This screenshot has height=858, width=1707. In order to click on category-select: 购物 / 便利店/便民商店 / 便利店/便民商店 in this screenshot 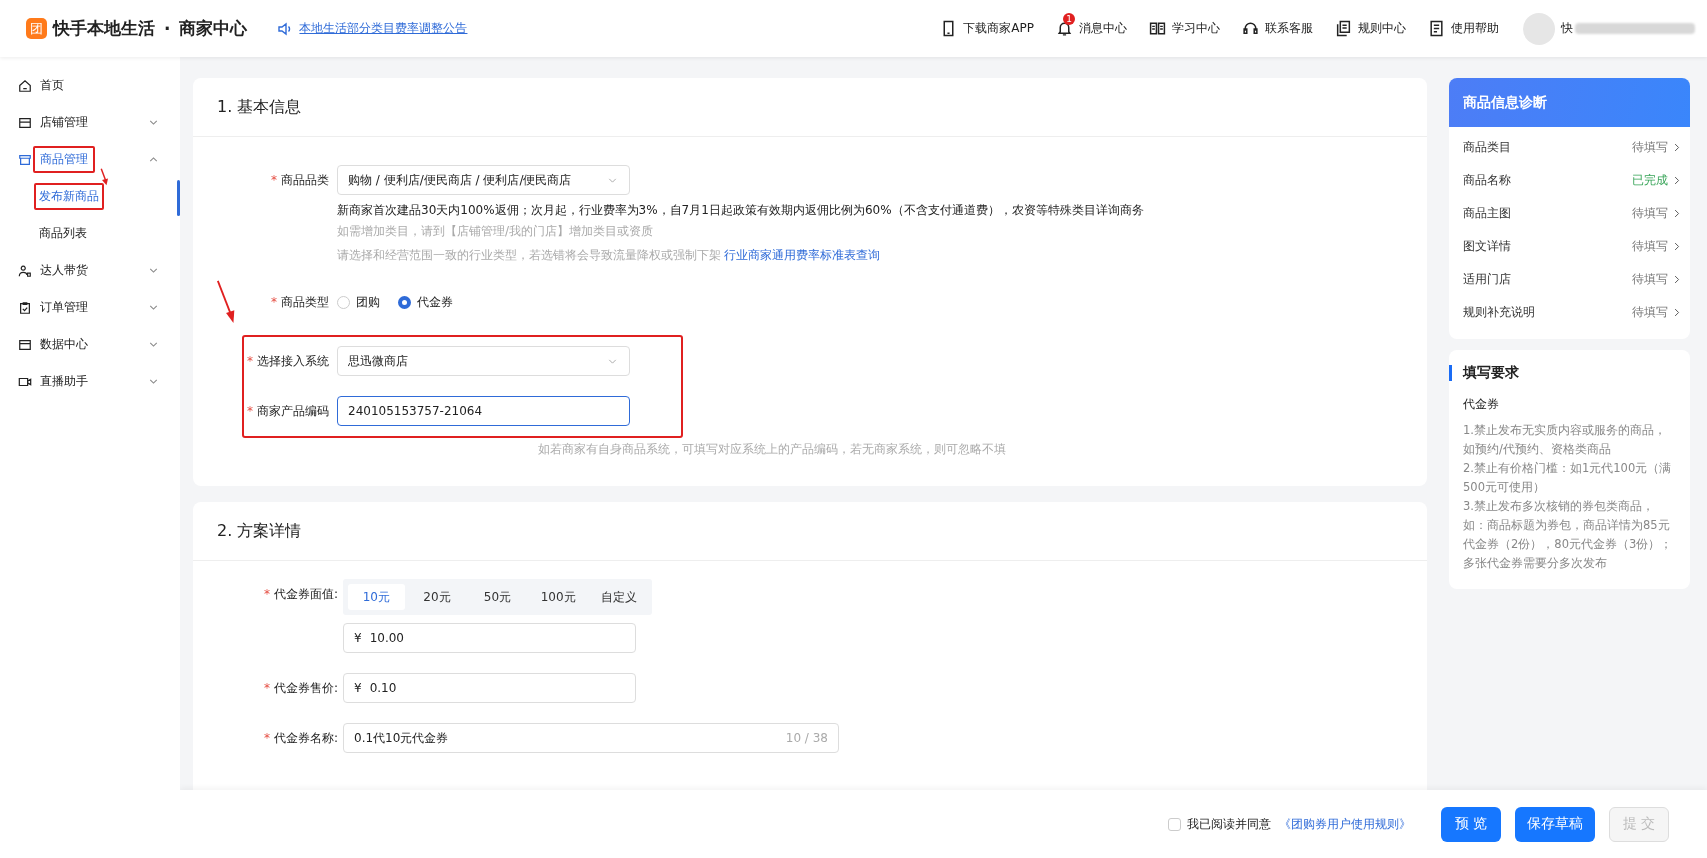, I will do `click(483, 180)`.